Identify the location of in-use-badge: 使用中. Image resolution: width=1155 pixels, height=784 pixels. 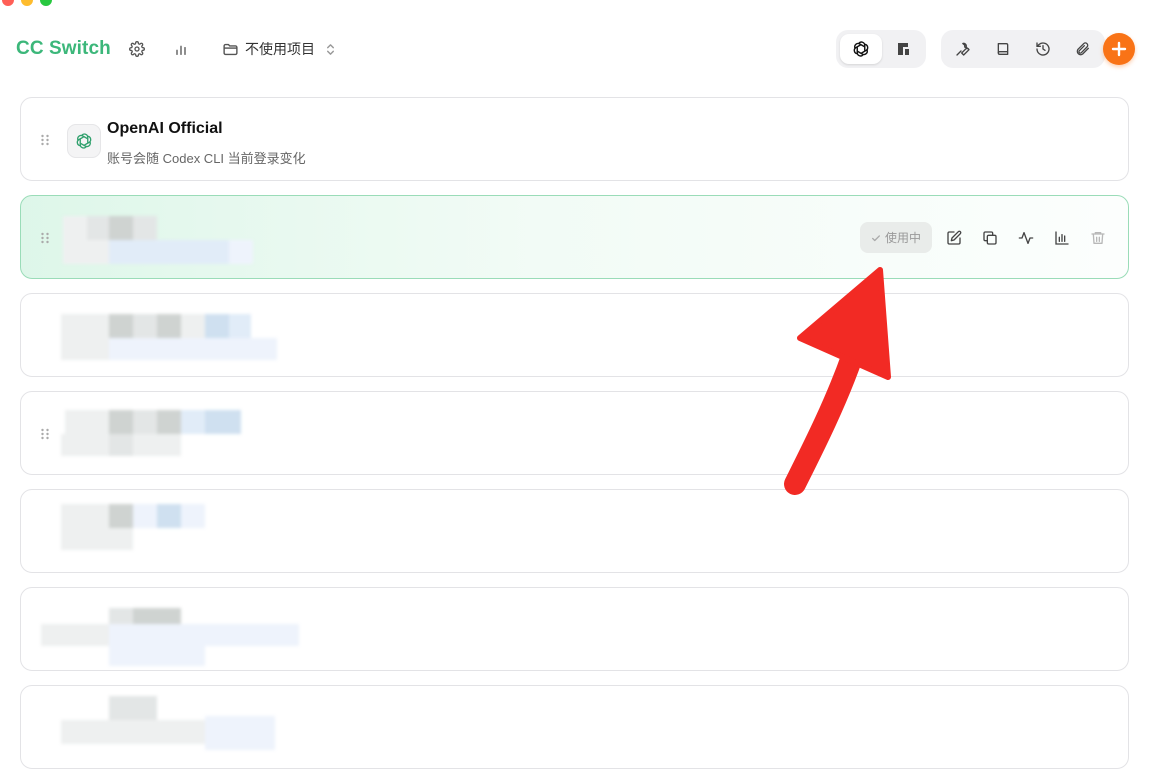
(896, 237).